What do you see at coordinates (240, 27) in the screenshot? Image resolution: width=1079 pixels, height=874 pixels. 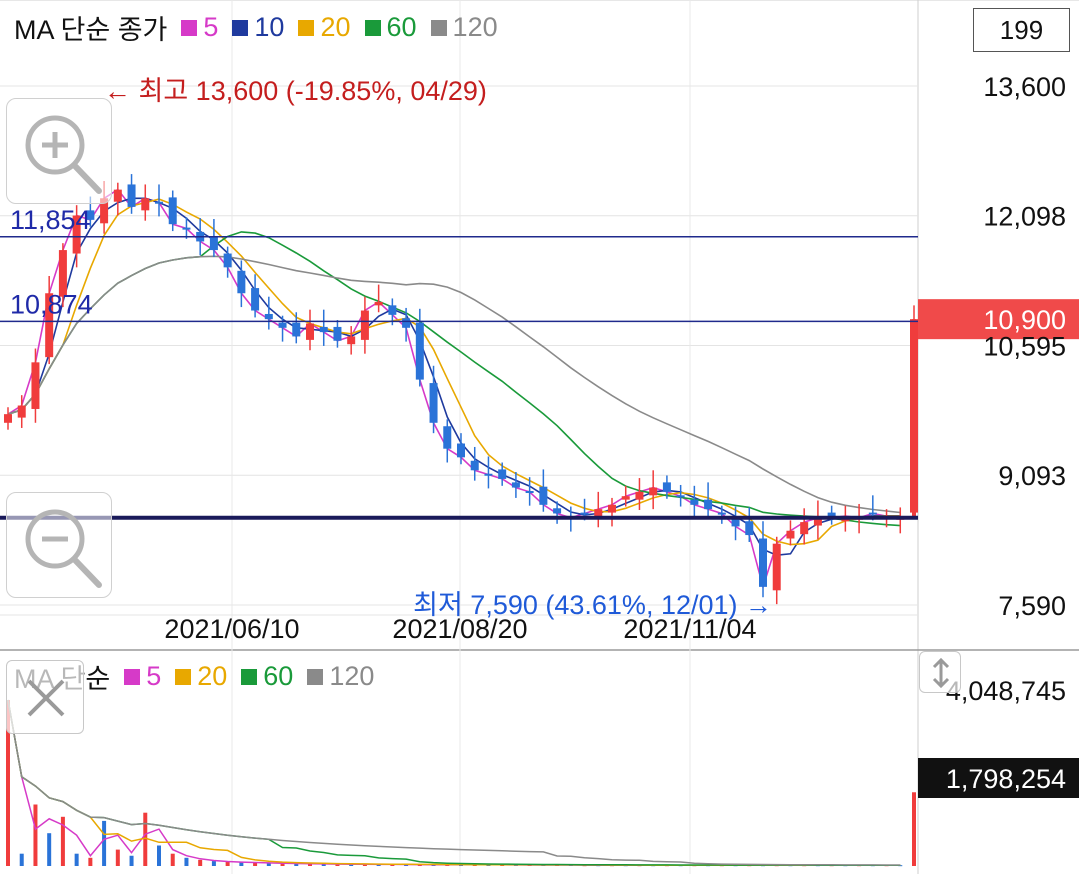 I see `ma10-swatch` at bounding box center [240, 27].